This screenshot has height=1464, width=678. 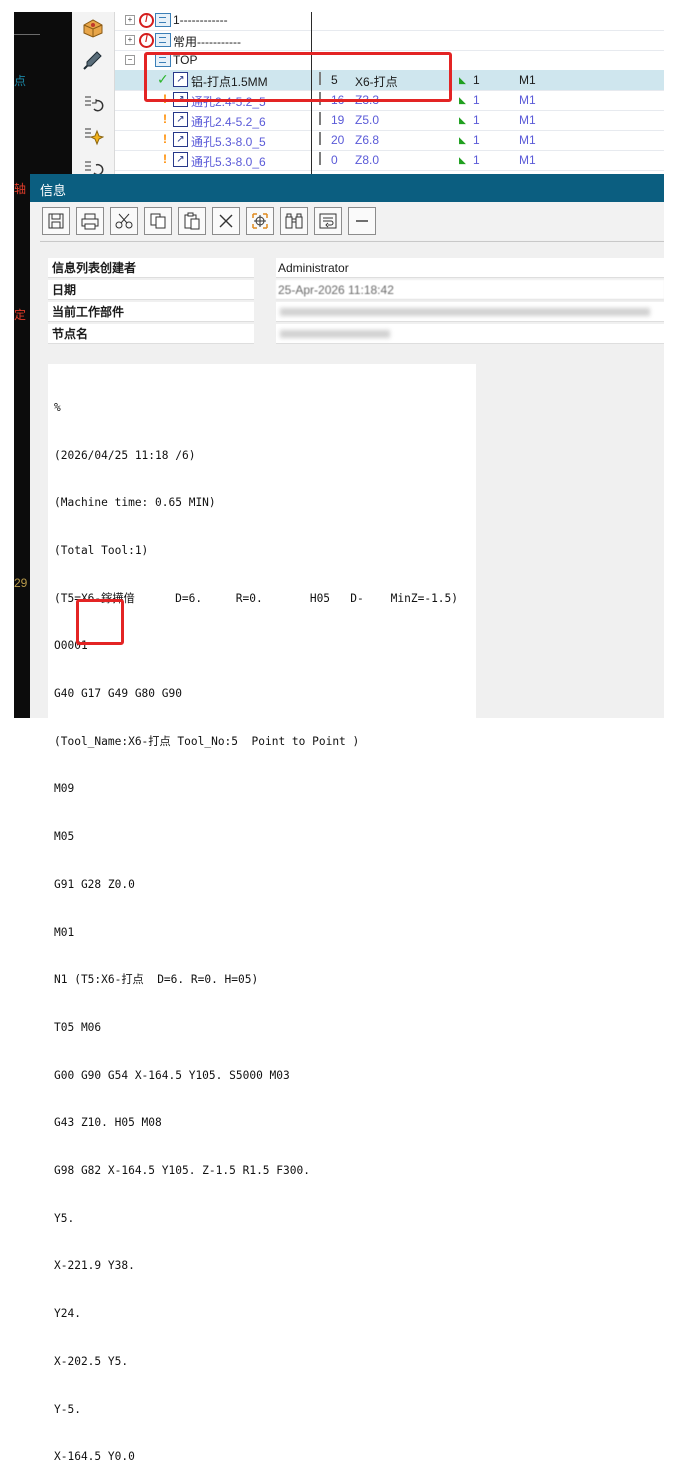 I want to click on info-toolbar, so click(x=347, y=221).